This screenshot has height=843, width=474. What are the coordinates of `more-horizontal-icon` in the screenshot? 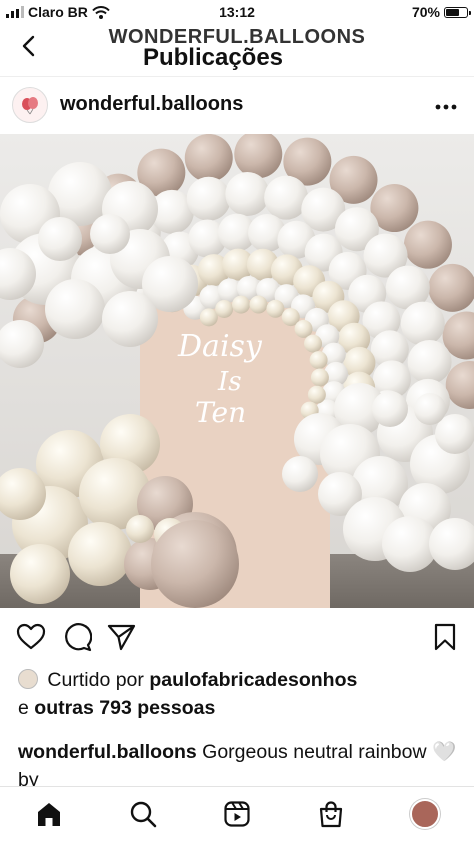 It's located at (446, 107).